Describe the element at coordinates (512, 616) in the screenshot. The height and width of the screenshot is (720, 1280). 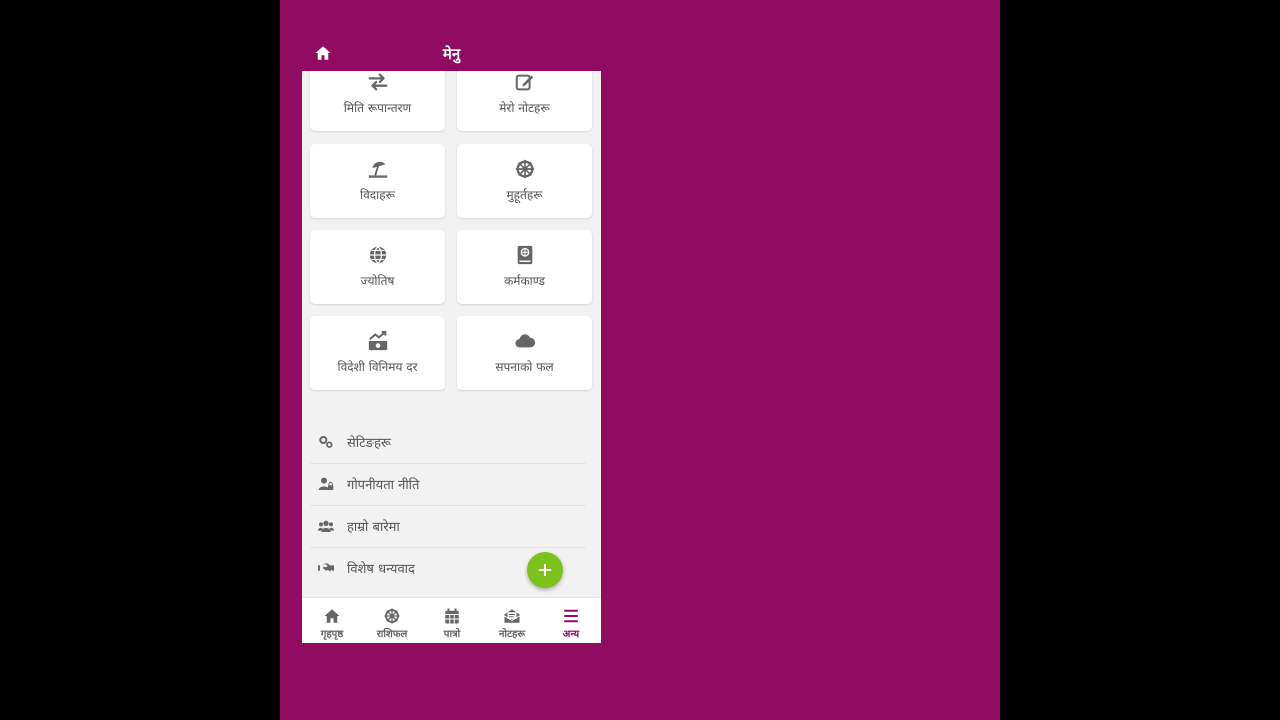
I see `envelope-note-icon` at that location.